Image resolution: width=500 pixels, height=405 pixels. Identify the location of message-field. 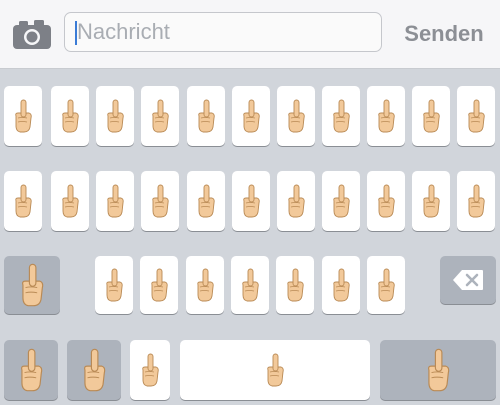
(223, 32).